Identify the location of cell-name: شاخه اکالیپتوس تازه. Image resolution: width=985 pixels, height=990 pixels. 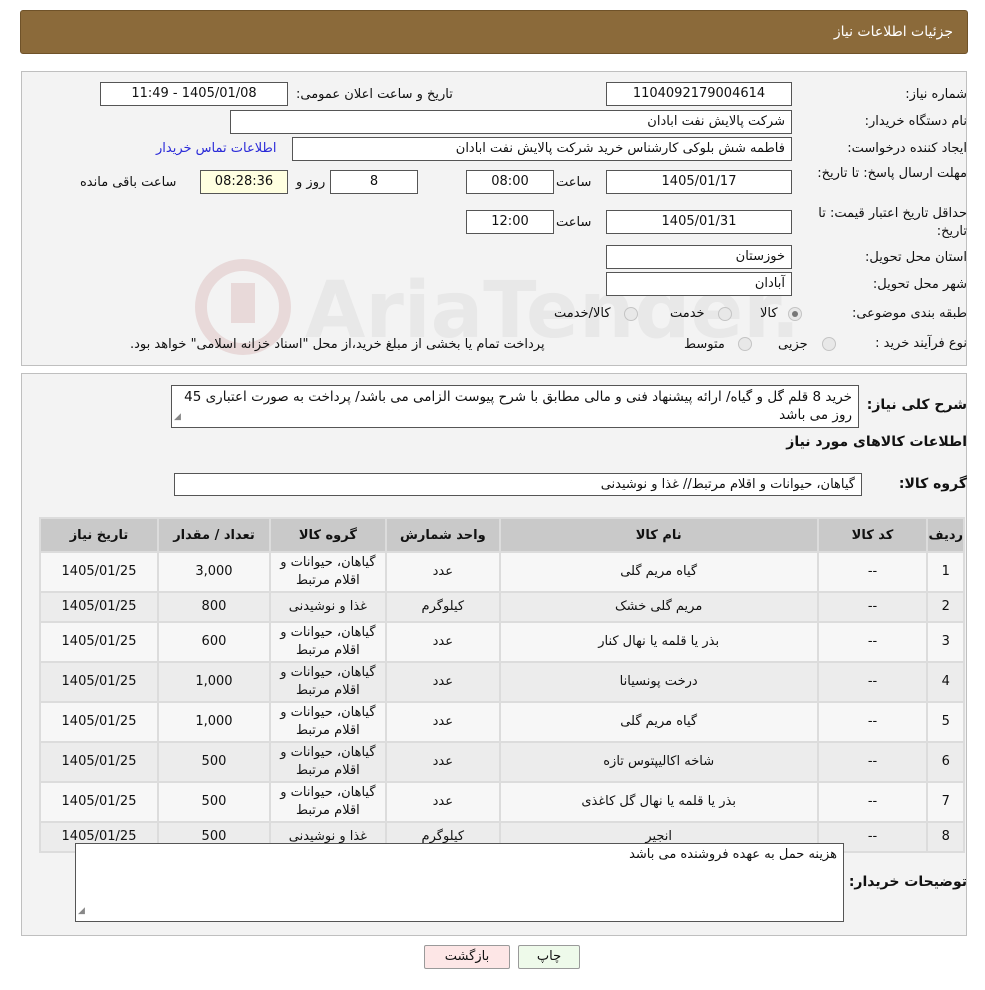
(658, 762).